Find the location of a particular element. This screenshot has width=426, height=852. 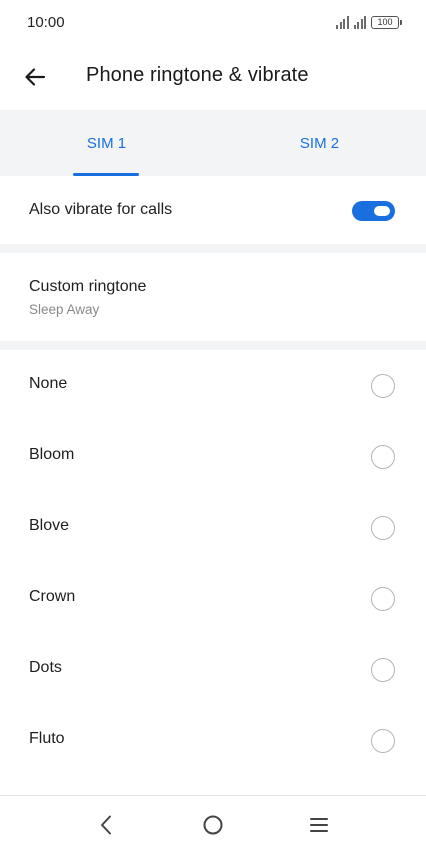

list-item: Blove is located at coordinates (213, 527).